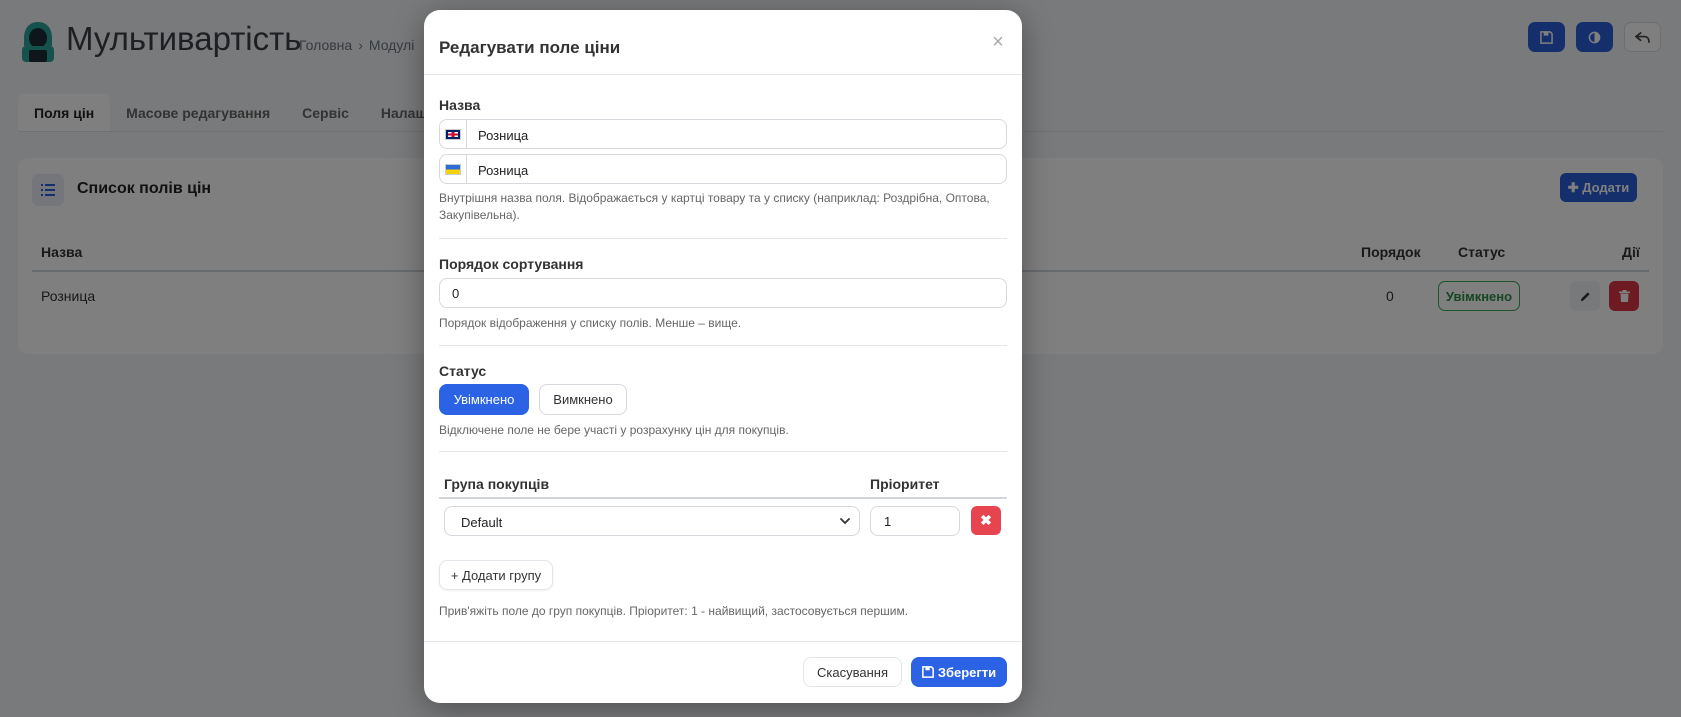  I want to click on name-input-en, so click(738, 135).